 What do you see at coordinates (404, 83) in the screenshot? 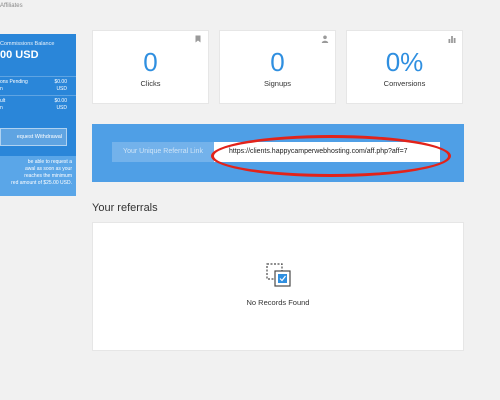
I see `conversions-label: Conversions` at bounding box center [404, 83].